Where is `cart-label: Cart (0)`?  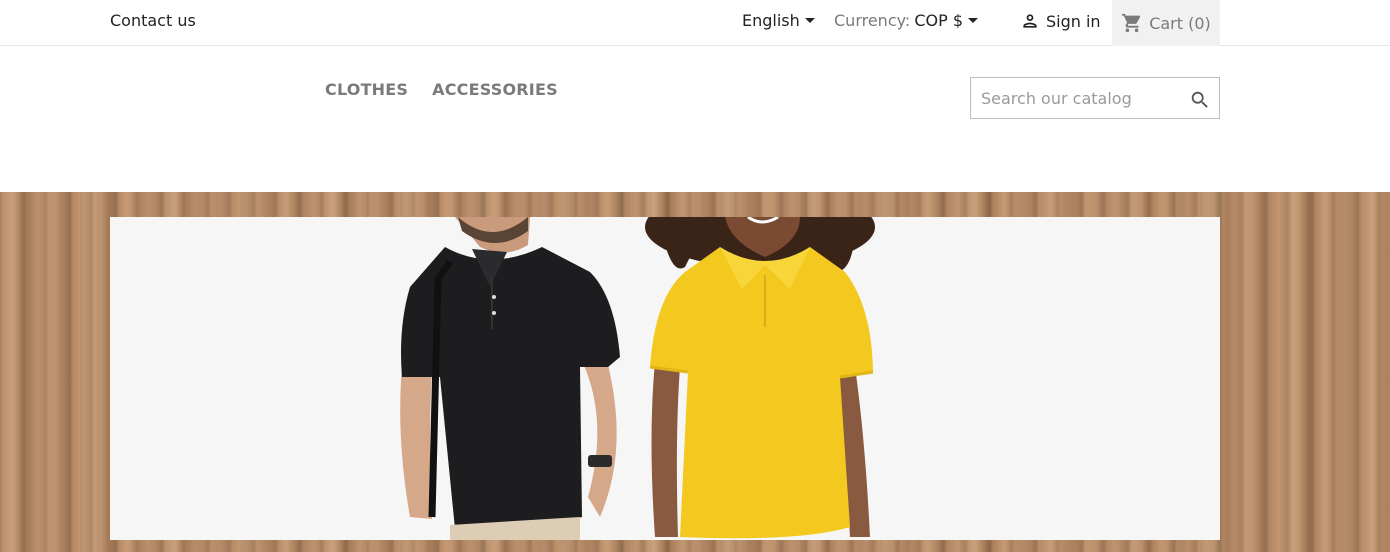
cart-label: Cart (0) is located at coordinates (1180, 23).